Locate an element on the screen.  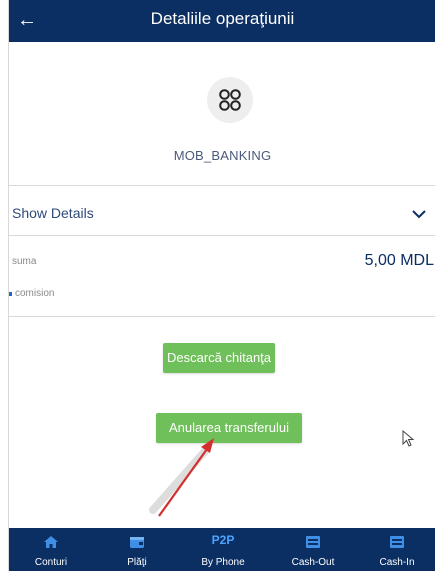
cash-in-icon is located at coordinates (397, 542).